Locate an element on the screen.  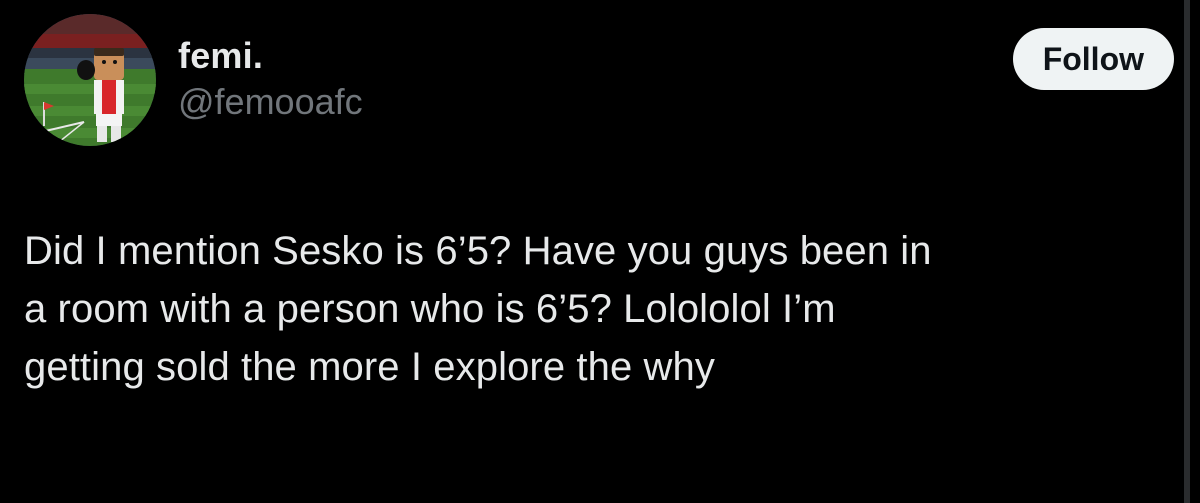
avatar-image is located at coordinates (90, 80).